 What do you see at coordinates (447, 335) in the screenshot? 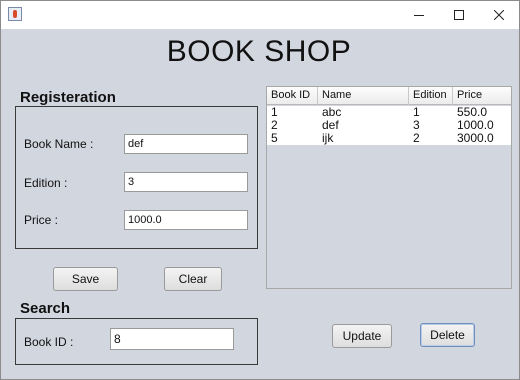
I see `delete-button: Delete` at bounding box center [447, 335].